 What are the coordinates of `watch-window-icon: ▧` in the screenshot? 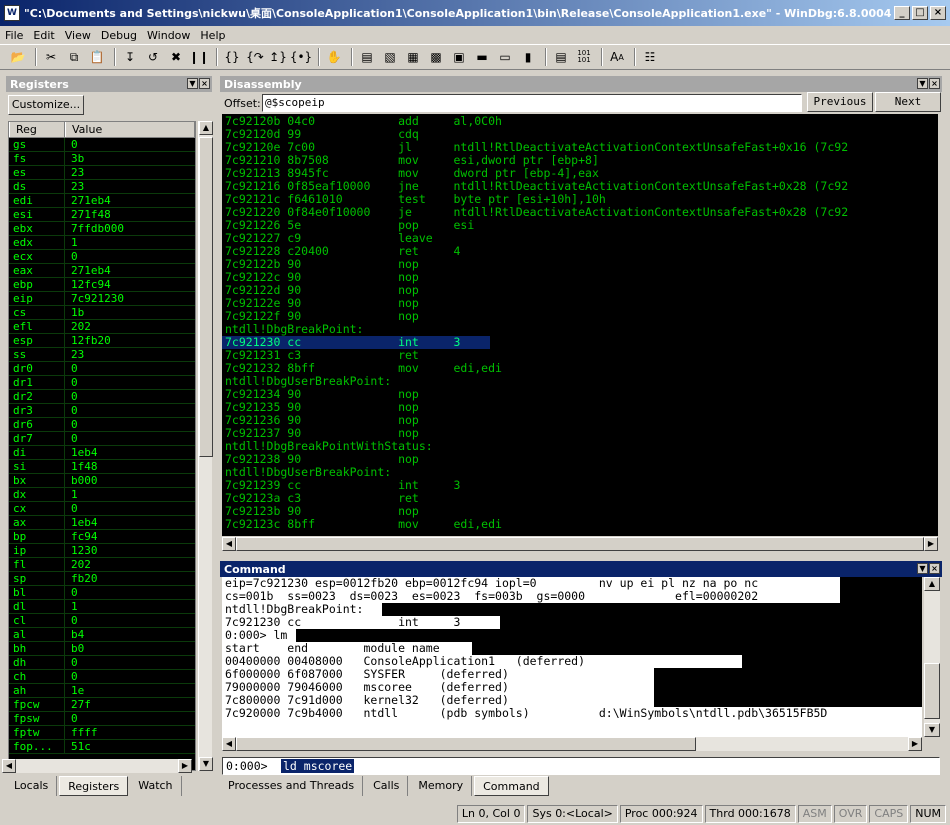 It's located at (390, 57).